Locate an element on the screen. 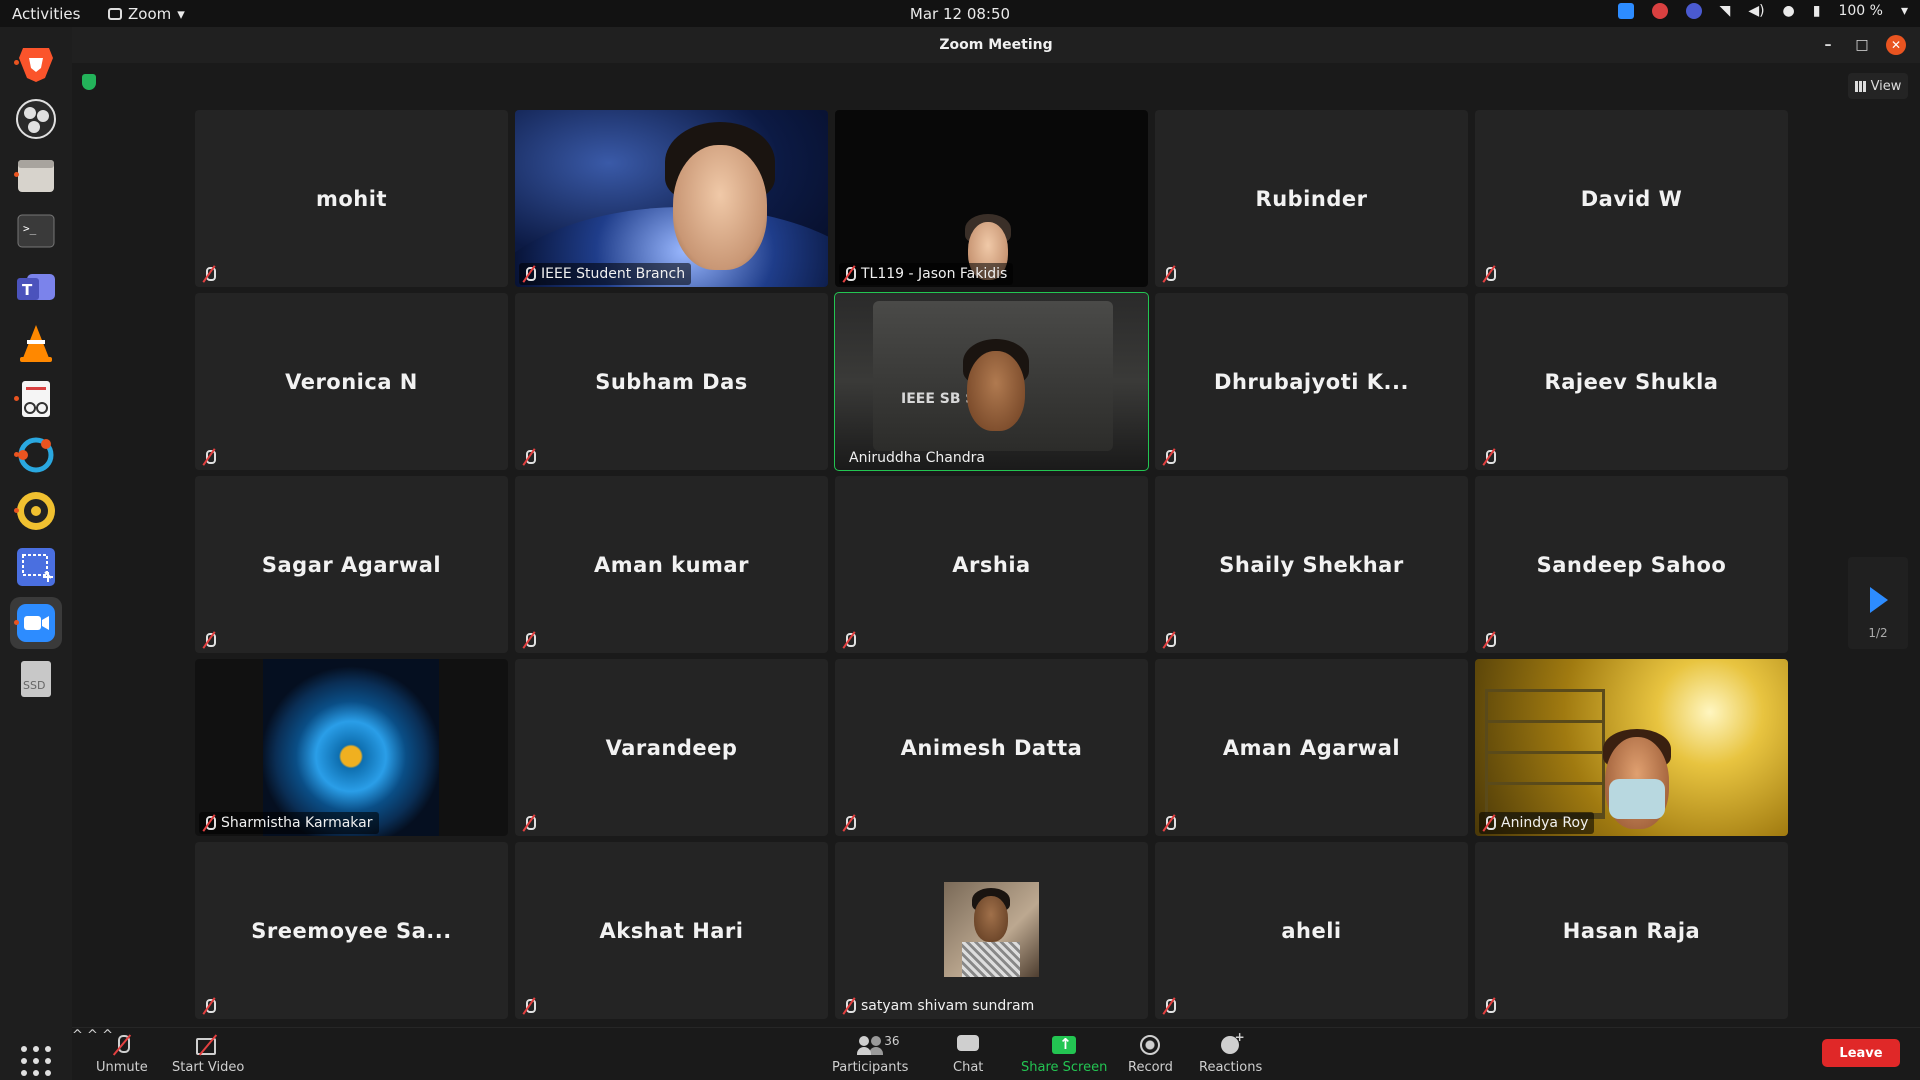  view-button: View is located at coordinates (1878, 86).